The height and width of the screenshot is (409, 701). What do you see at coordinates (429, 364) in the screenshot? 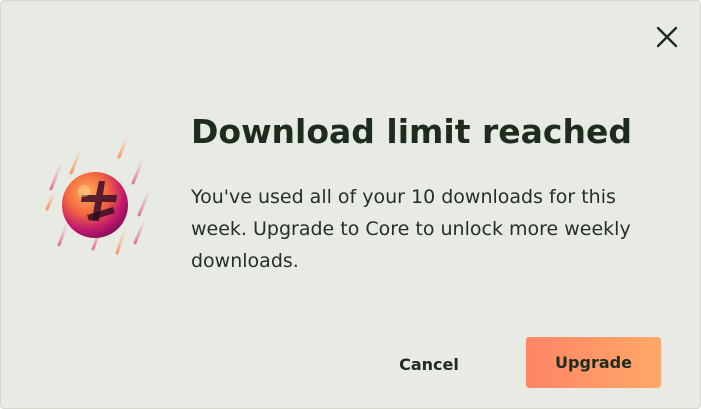
I see `cancel-button: Cancel` at bounding box center [429, 364].